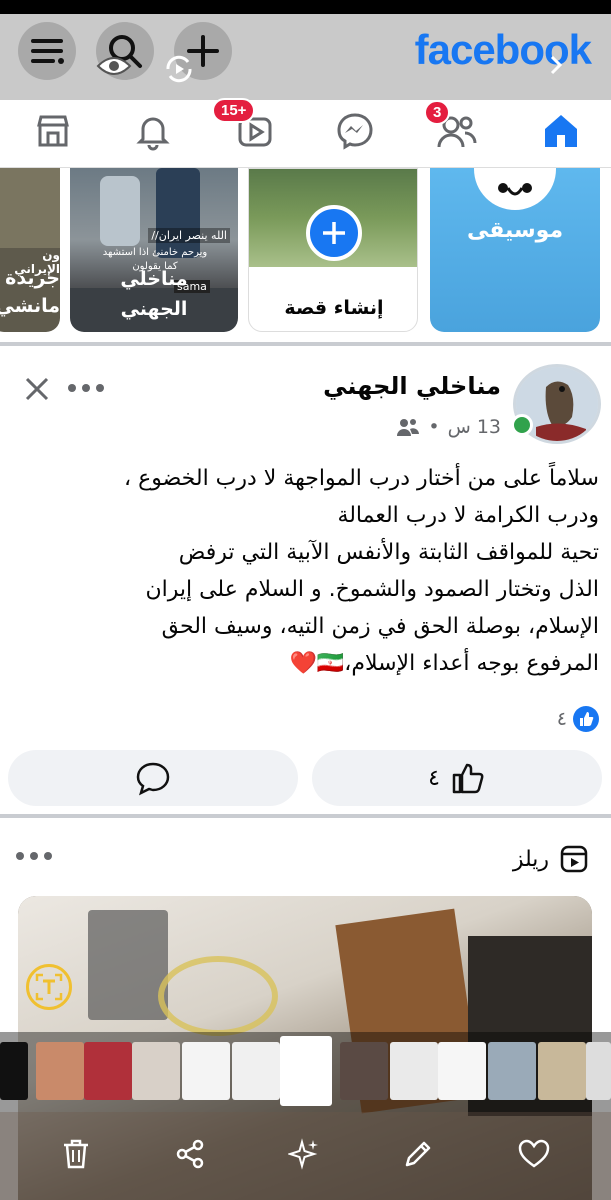 The image size is (611, 1200). I want to click on heart-icon, so click(534, 1153).